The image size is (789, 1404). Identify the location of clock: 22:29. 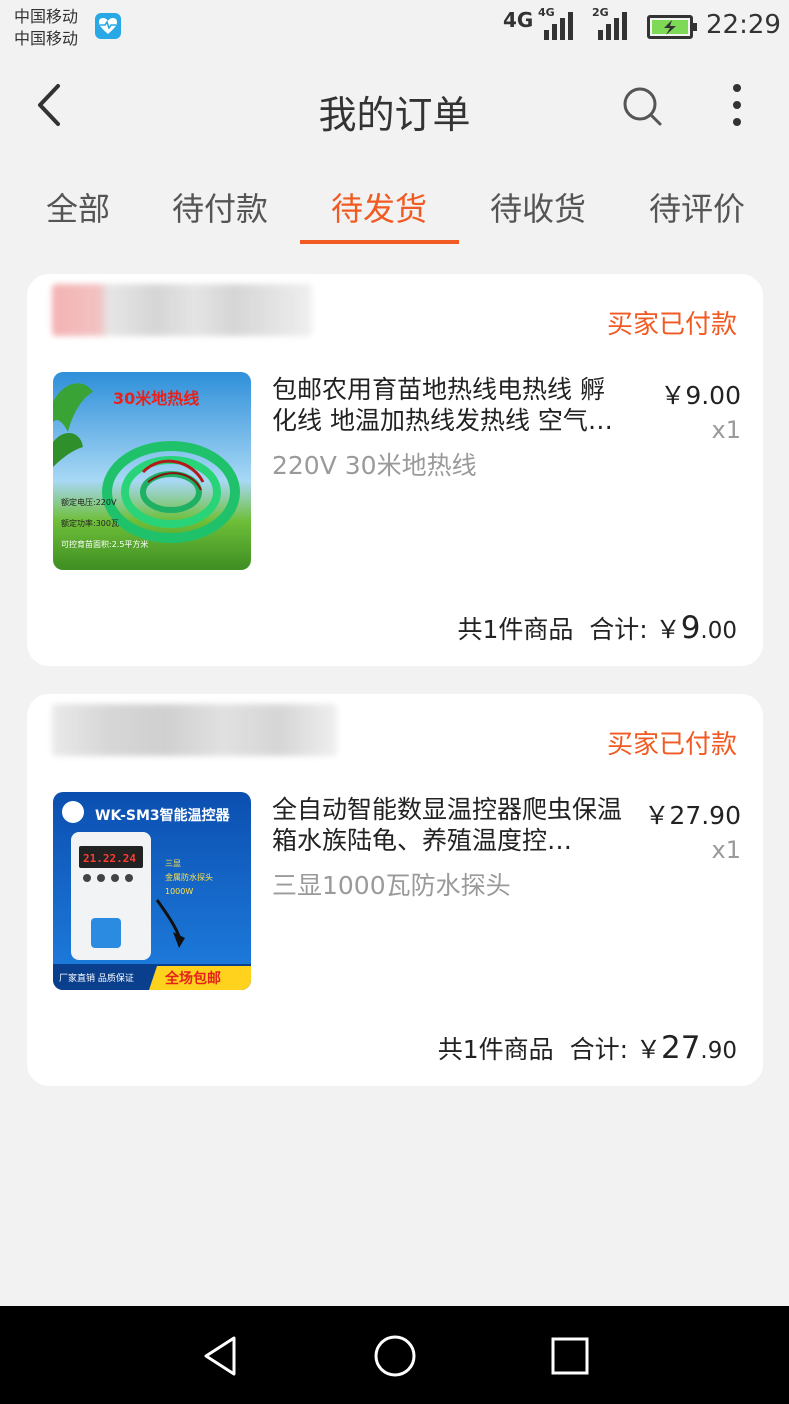
(743, 25).